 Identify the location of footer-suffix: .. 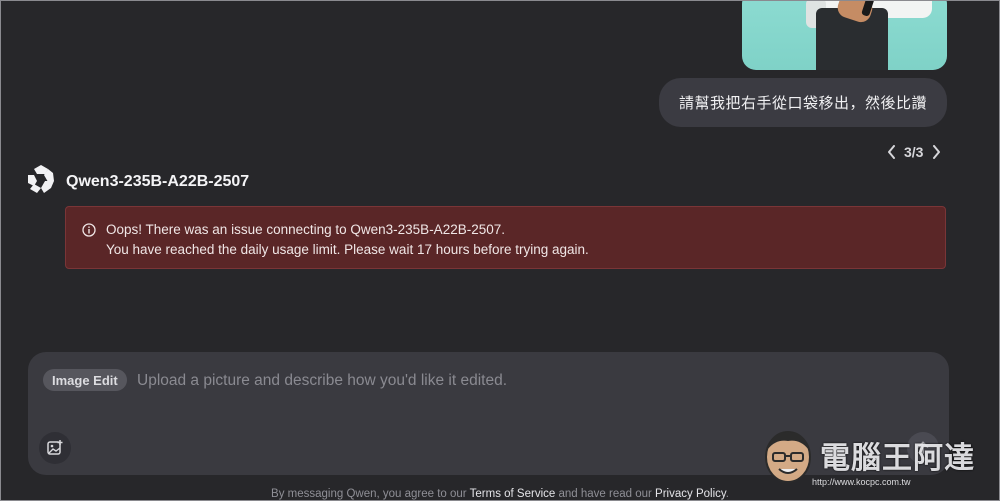
(727, 494).